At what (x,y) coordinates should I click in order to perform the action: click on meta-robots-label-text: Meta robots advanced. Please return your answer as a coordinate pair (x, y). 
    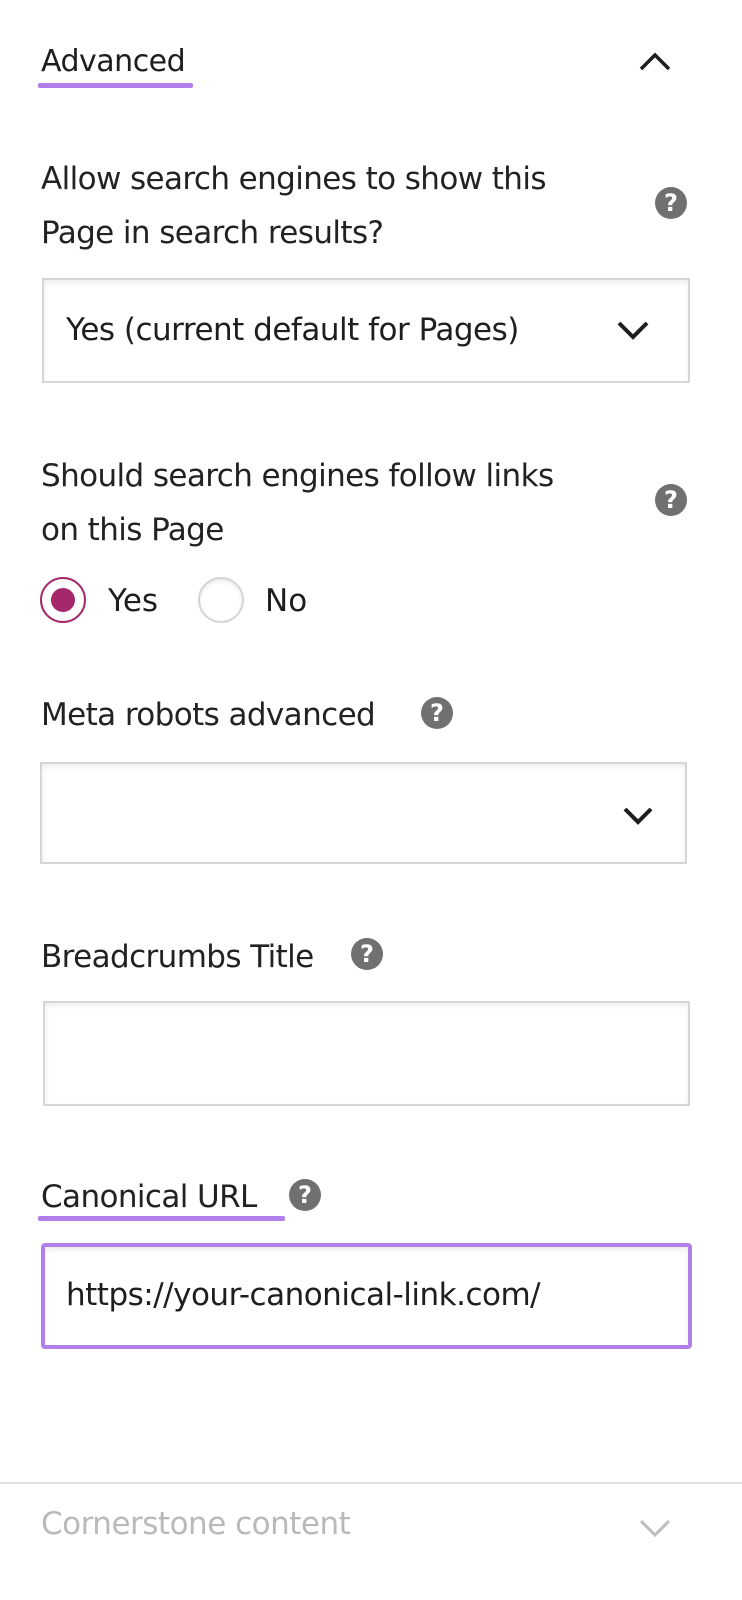
    Looking at the image, I should click on (208, 715).